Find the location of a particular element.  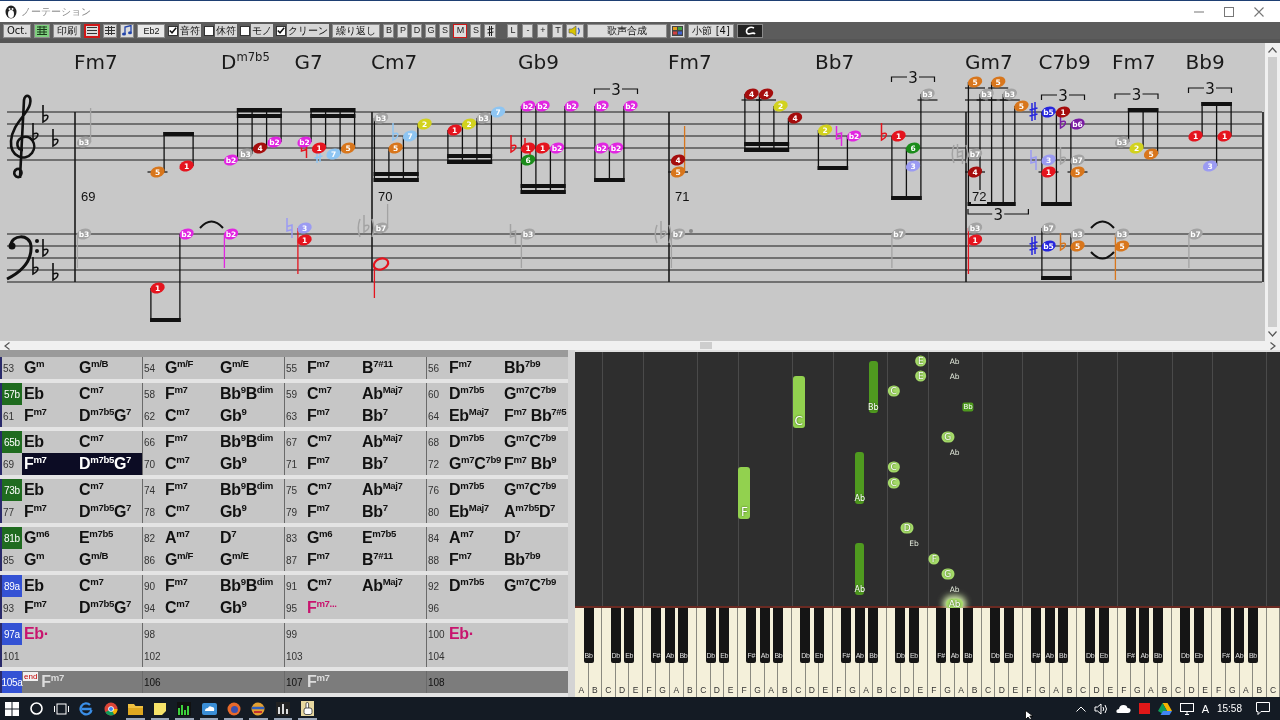

horizontal-scrollbar is located at coordinates (640, 345).